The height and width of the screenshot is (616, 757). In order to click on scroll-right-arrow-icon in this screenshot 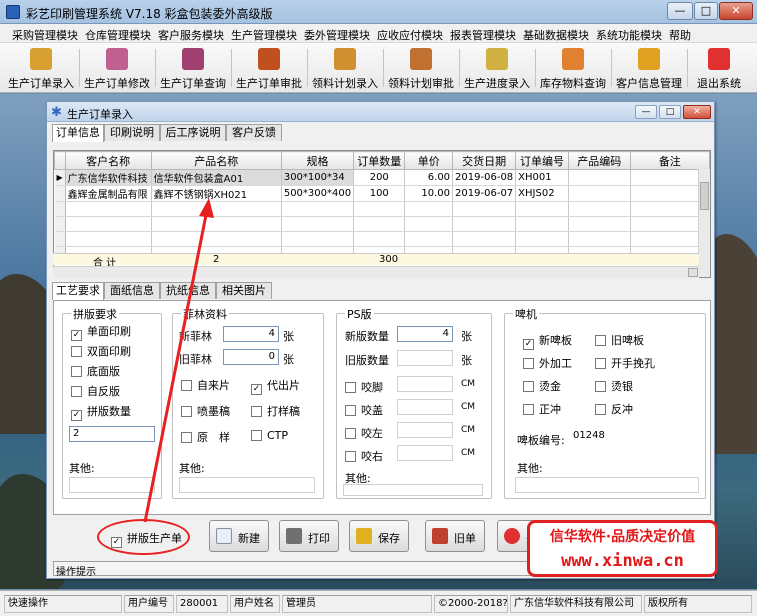, I will do `click(693, 272)`.